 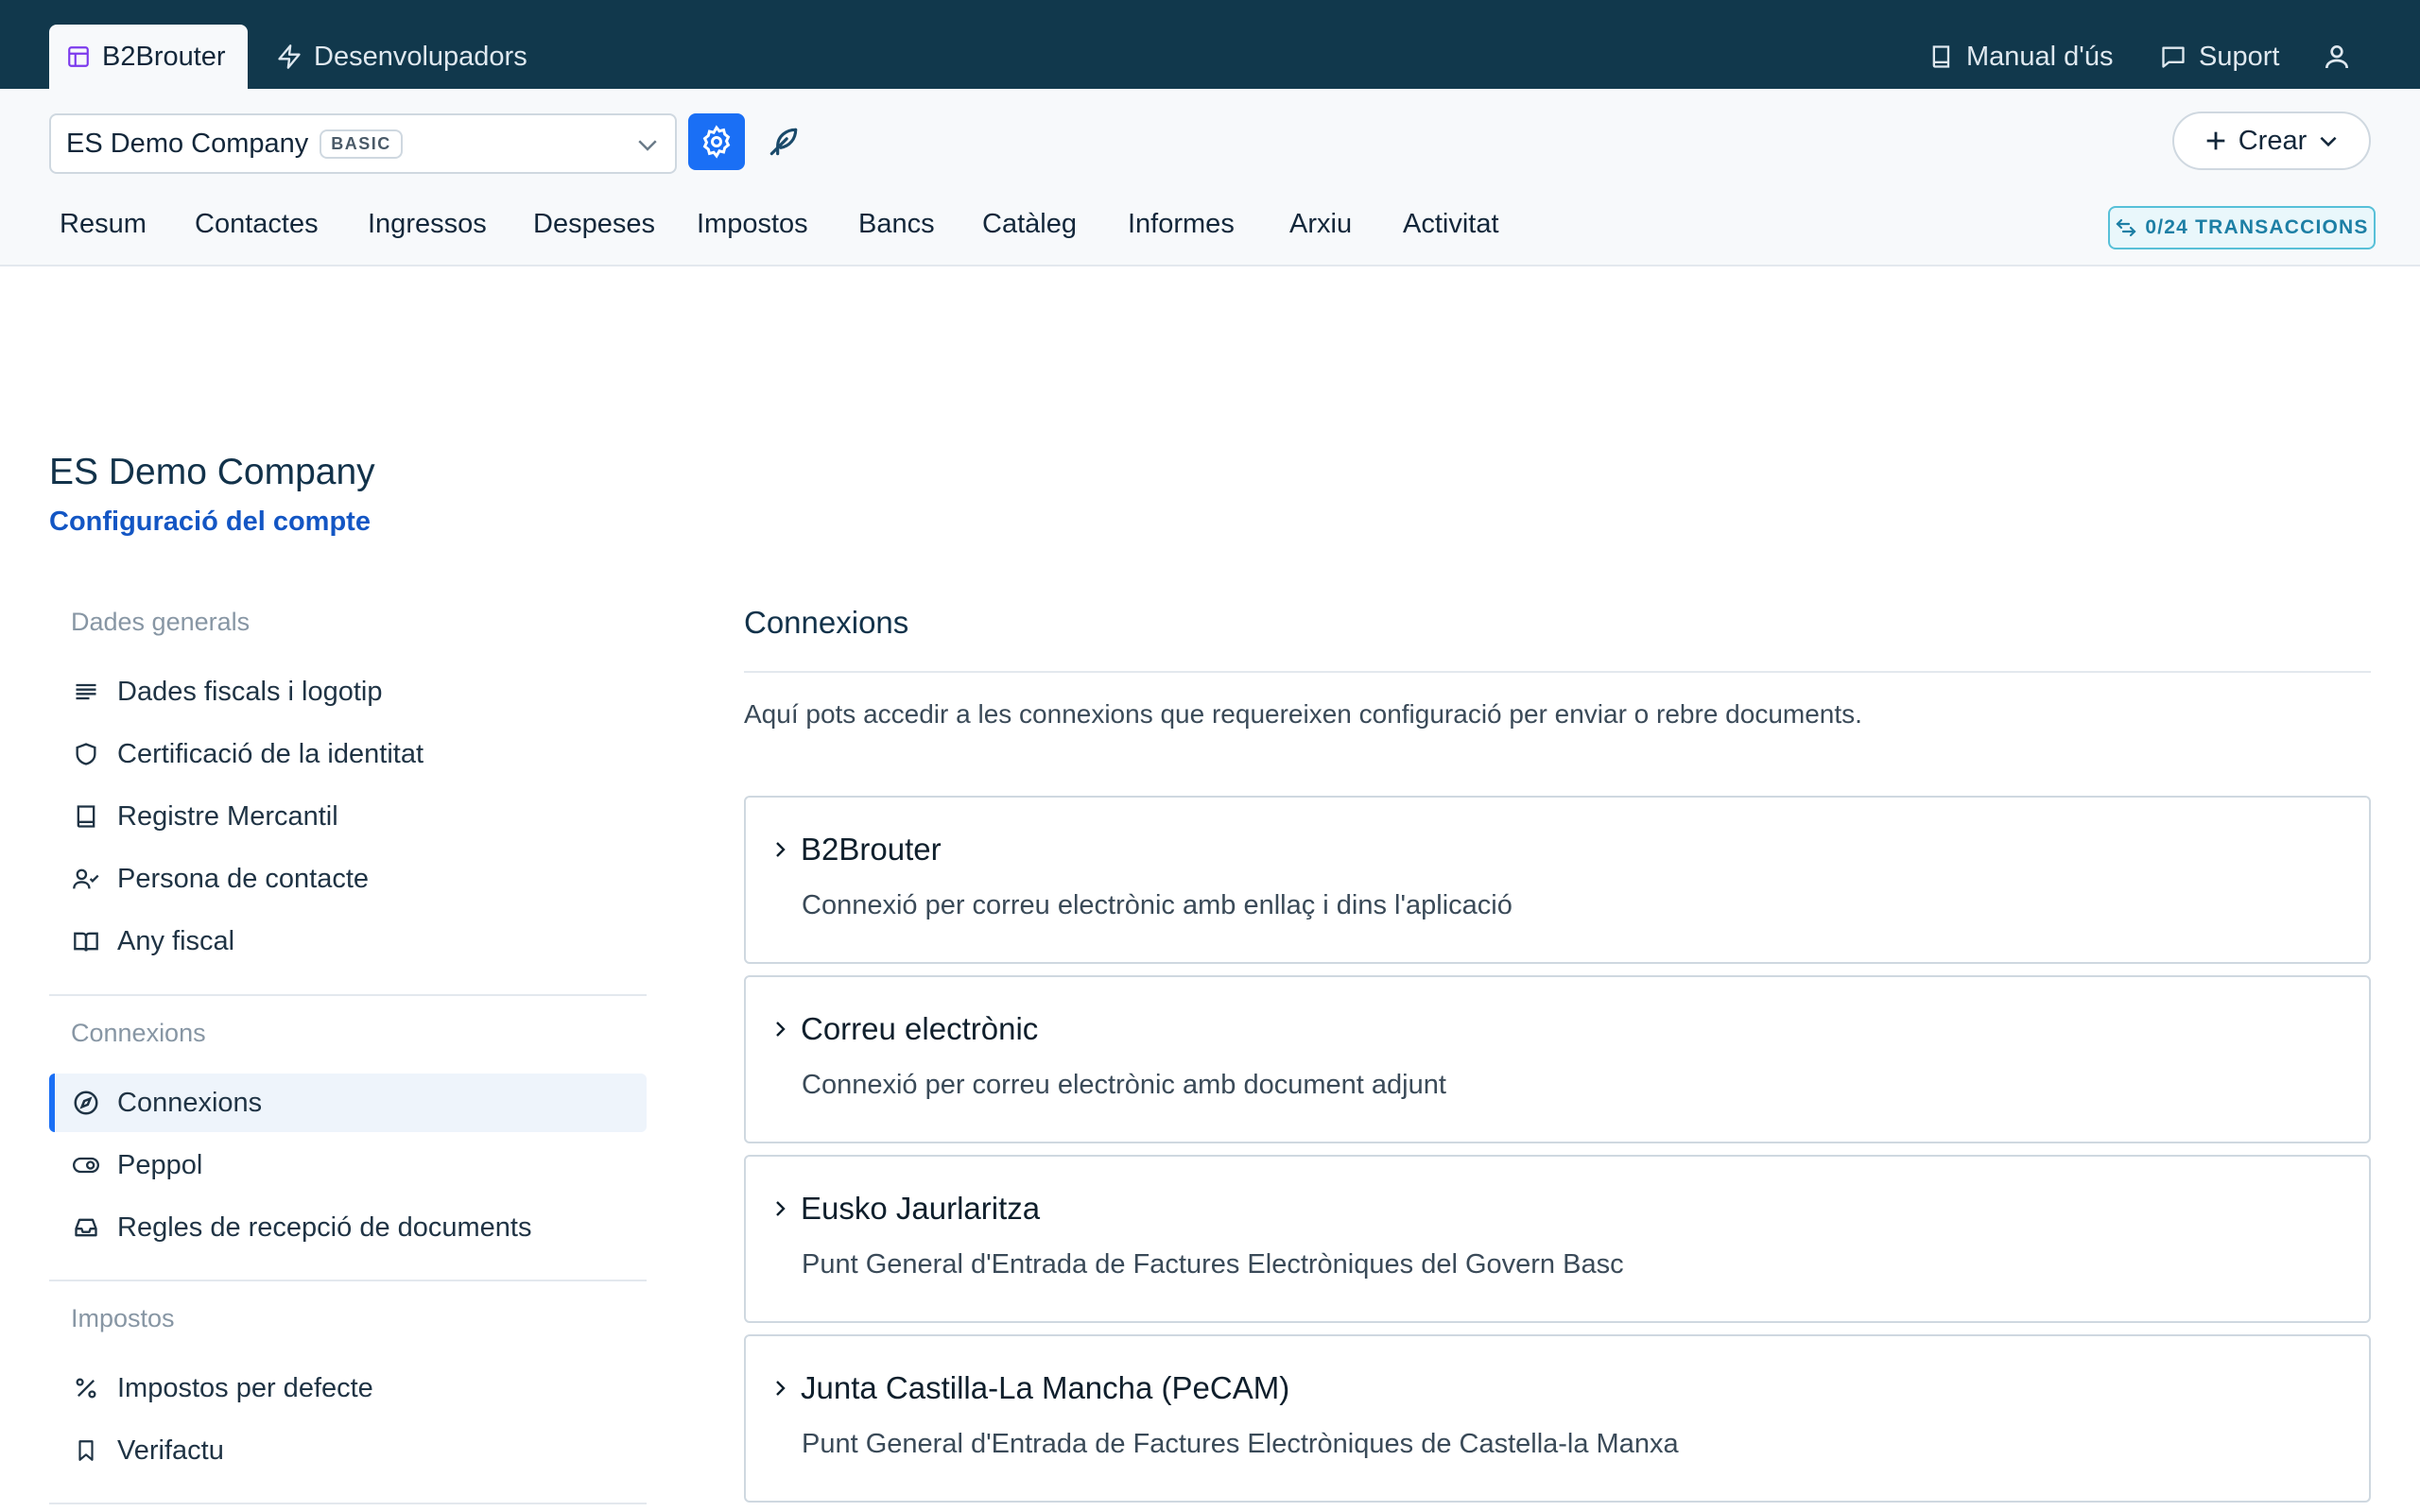 I want to click on plus-icon, so click(x=2216, y=141).